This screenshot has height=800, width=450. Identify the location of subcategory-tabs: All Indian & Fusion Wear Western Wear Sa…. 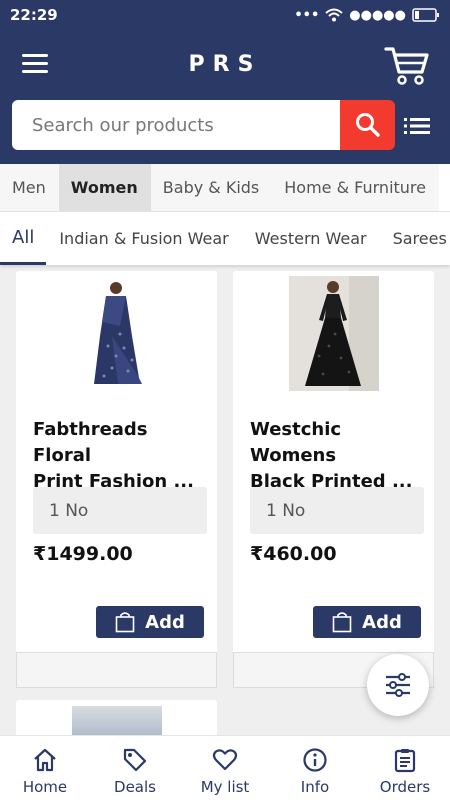
(225, 238).